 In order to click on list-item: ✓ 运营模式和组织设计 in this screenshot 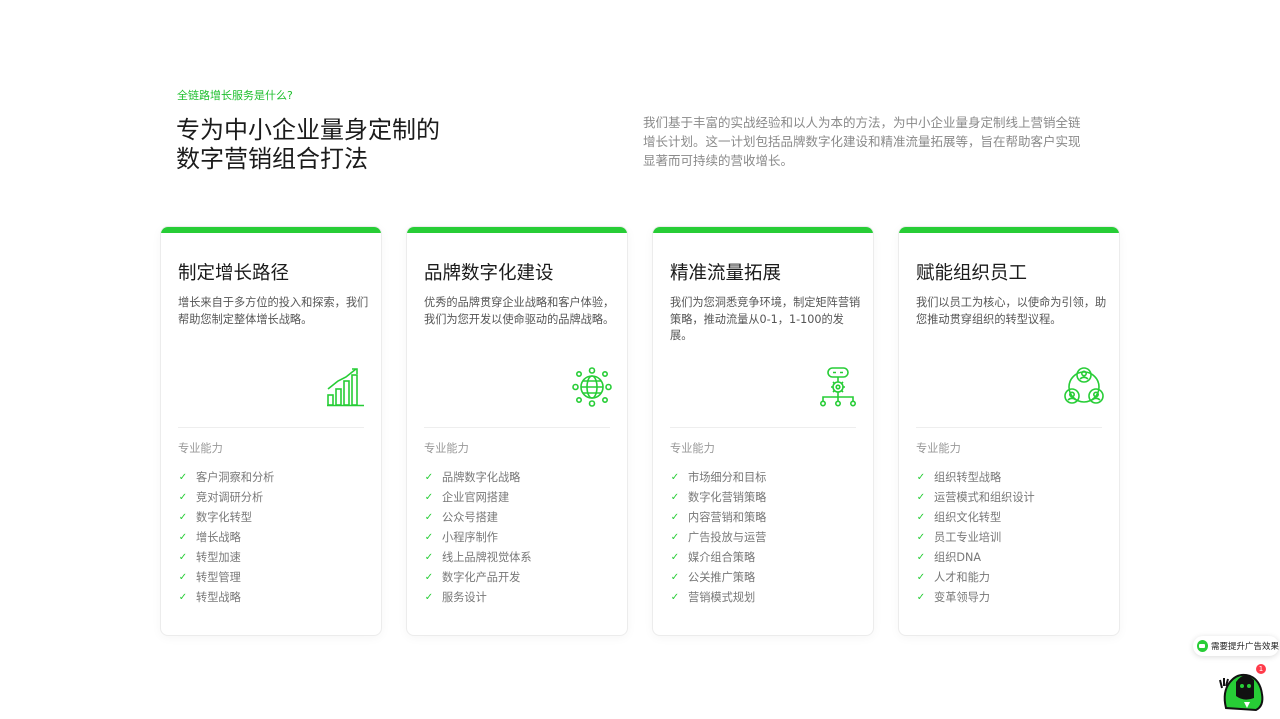, I will do `click(975, 498)`.